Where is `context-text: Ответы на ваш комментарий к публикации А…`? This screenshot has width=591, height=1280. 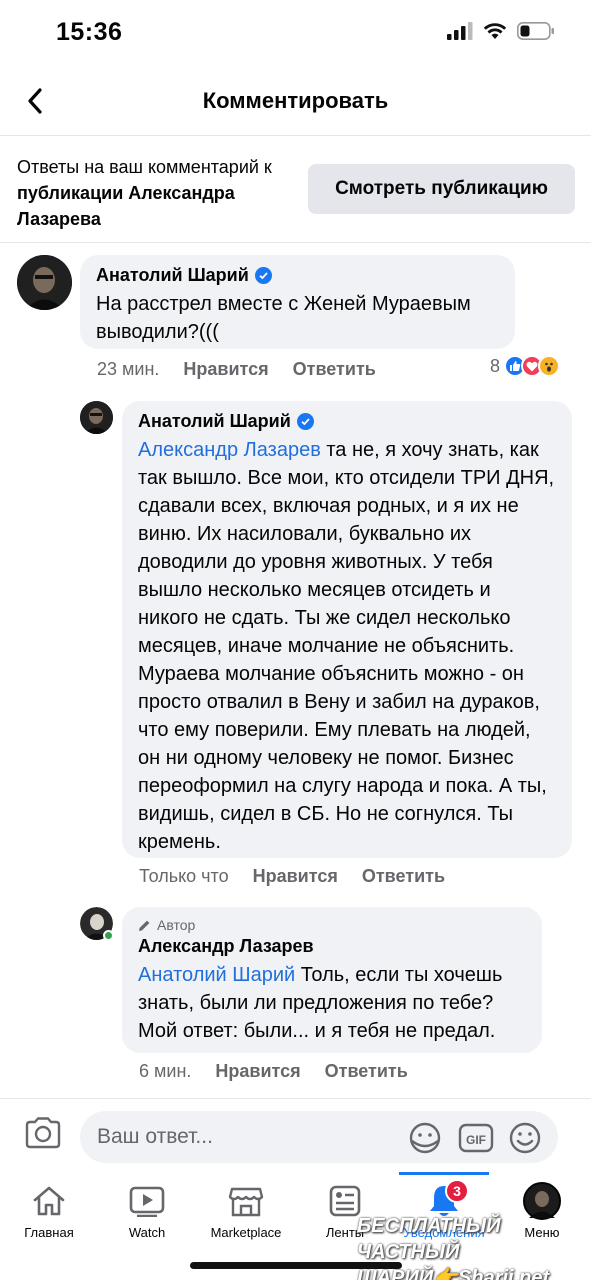 context-text: Ответы на ваш комментарий к публикации А… is located at coordinates (157, 193).